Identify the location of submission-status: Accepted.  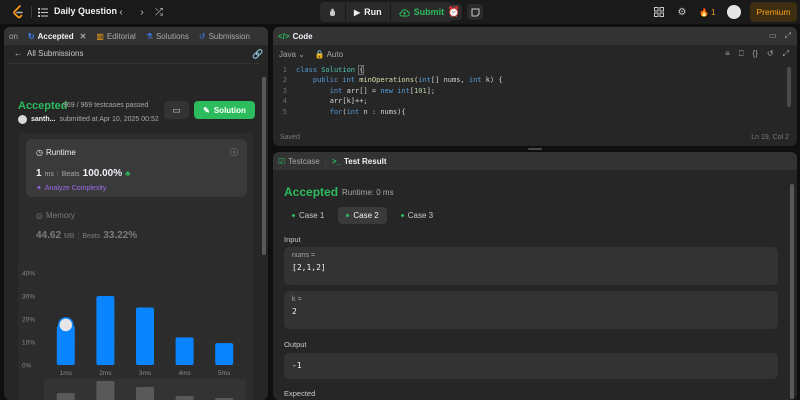
(43, 106).